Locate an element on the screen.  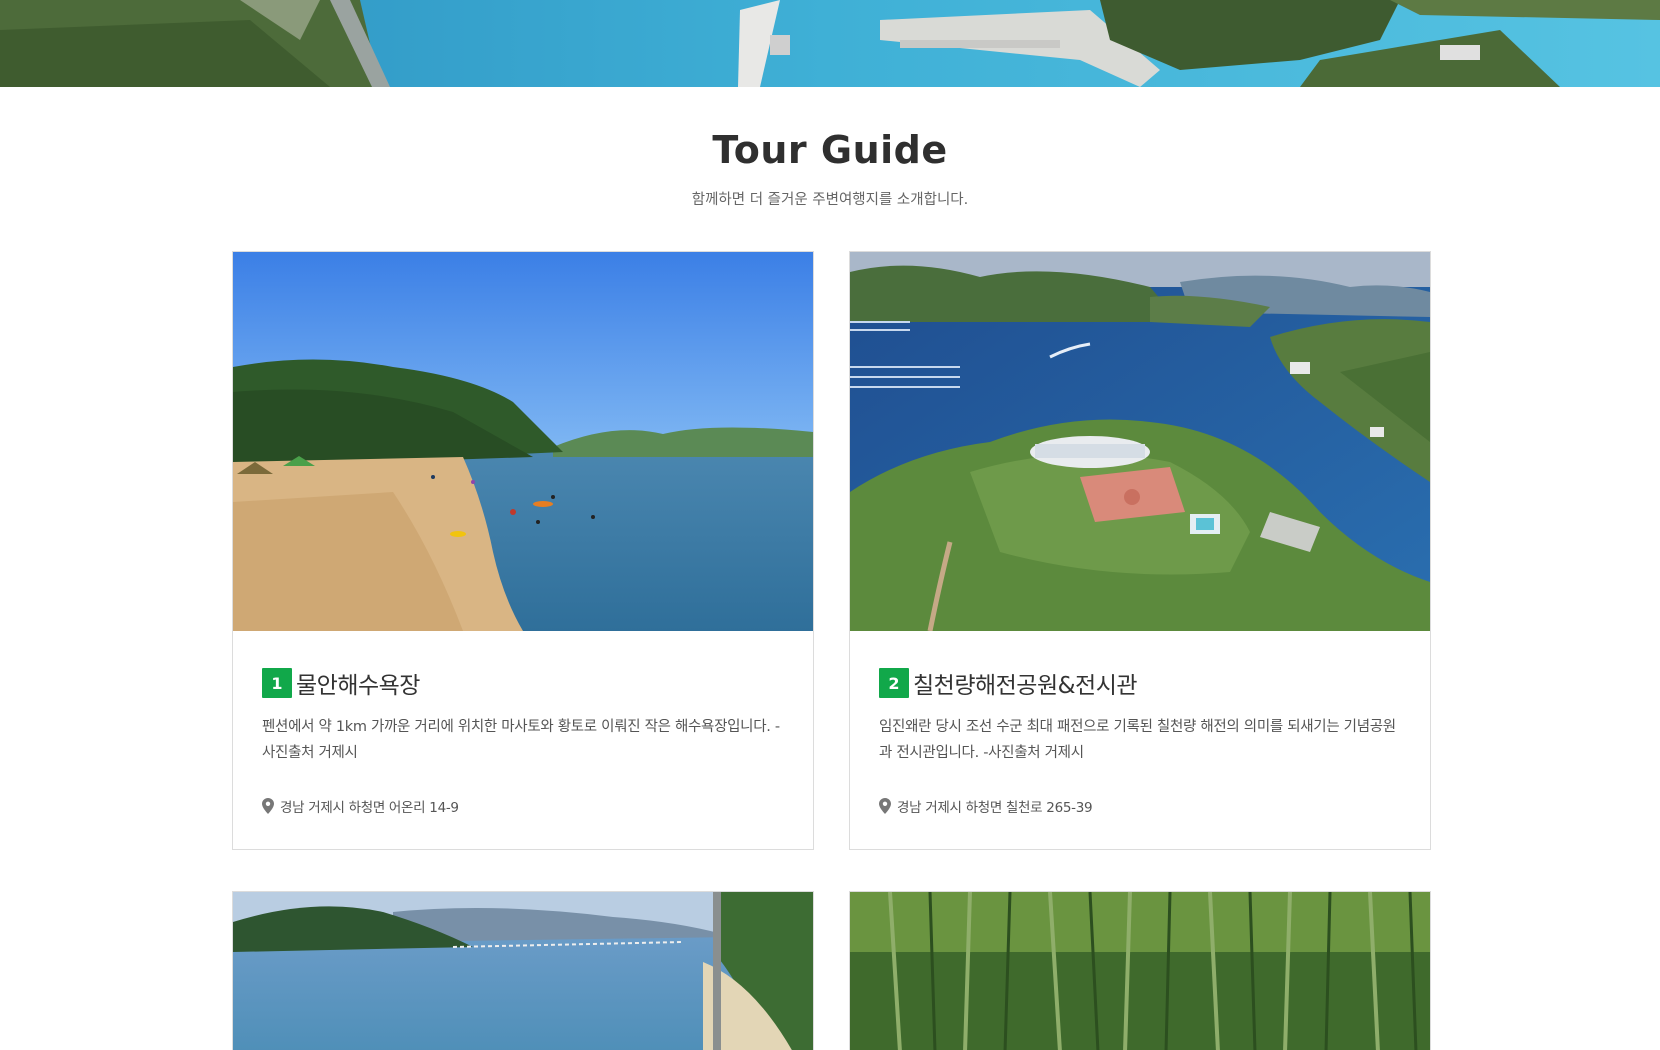
tour-card-address-text: 경남 거제시 하청면 어온리 14-9 is located at coordinates (369, 808).